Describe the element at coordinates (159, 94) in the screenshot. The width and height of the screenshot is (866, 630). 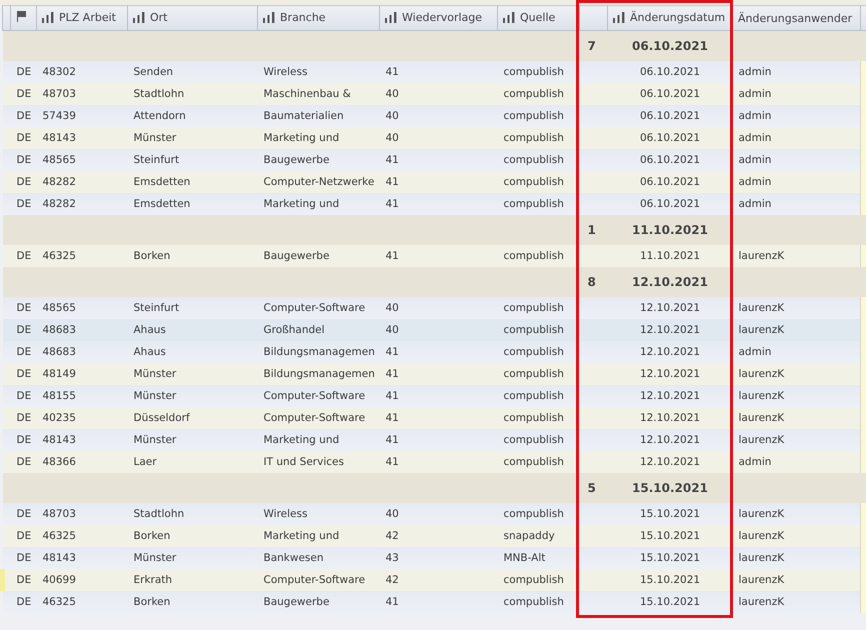
I see `table-cell: Stadtlohn` at that location.